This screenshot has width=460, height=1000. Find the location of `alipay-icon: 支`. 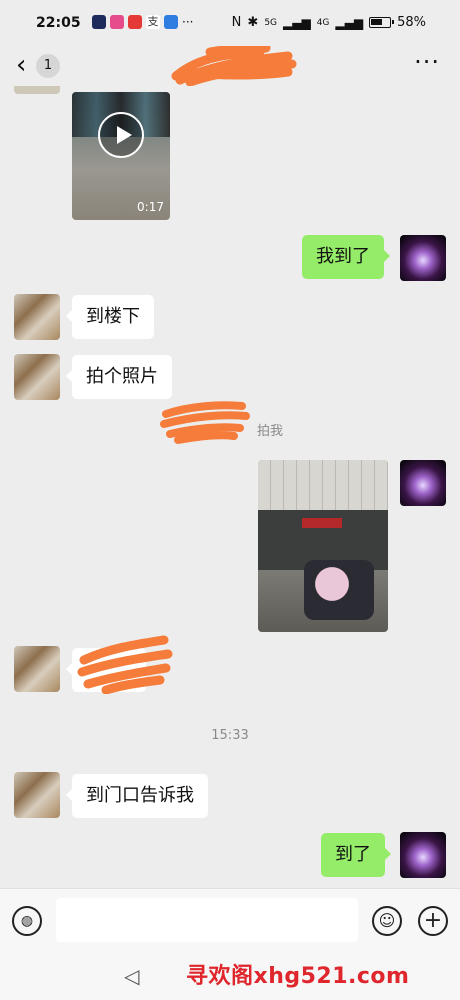

alipay-icon: 支 is located at coordinates (153, 22).